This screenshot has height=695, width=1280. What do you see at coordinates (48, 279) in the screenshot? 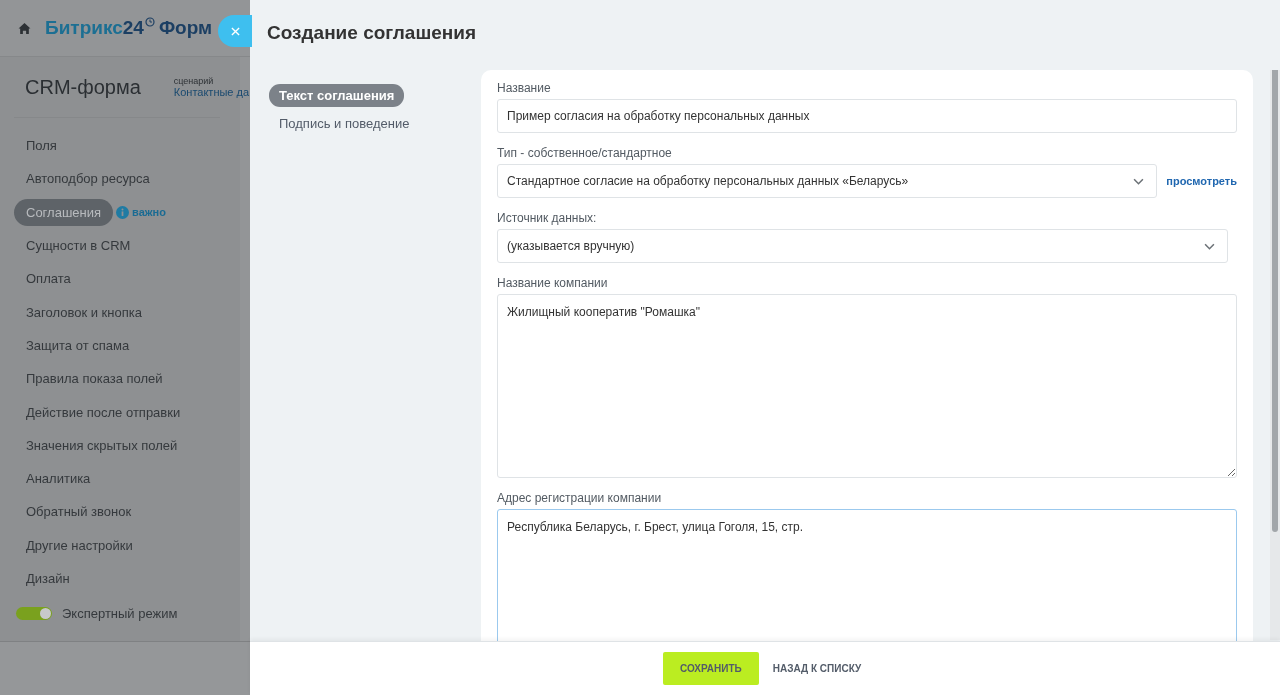
I see `menu-item: Оплата` at bounding box center [48, 279].